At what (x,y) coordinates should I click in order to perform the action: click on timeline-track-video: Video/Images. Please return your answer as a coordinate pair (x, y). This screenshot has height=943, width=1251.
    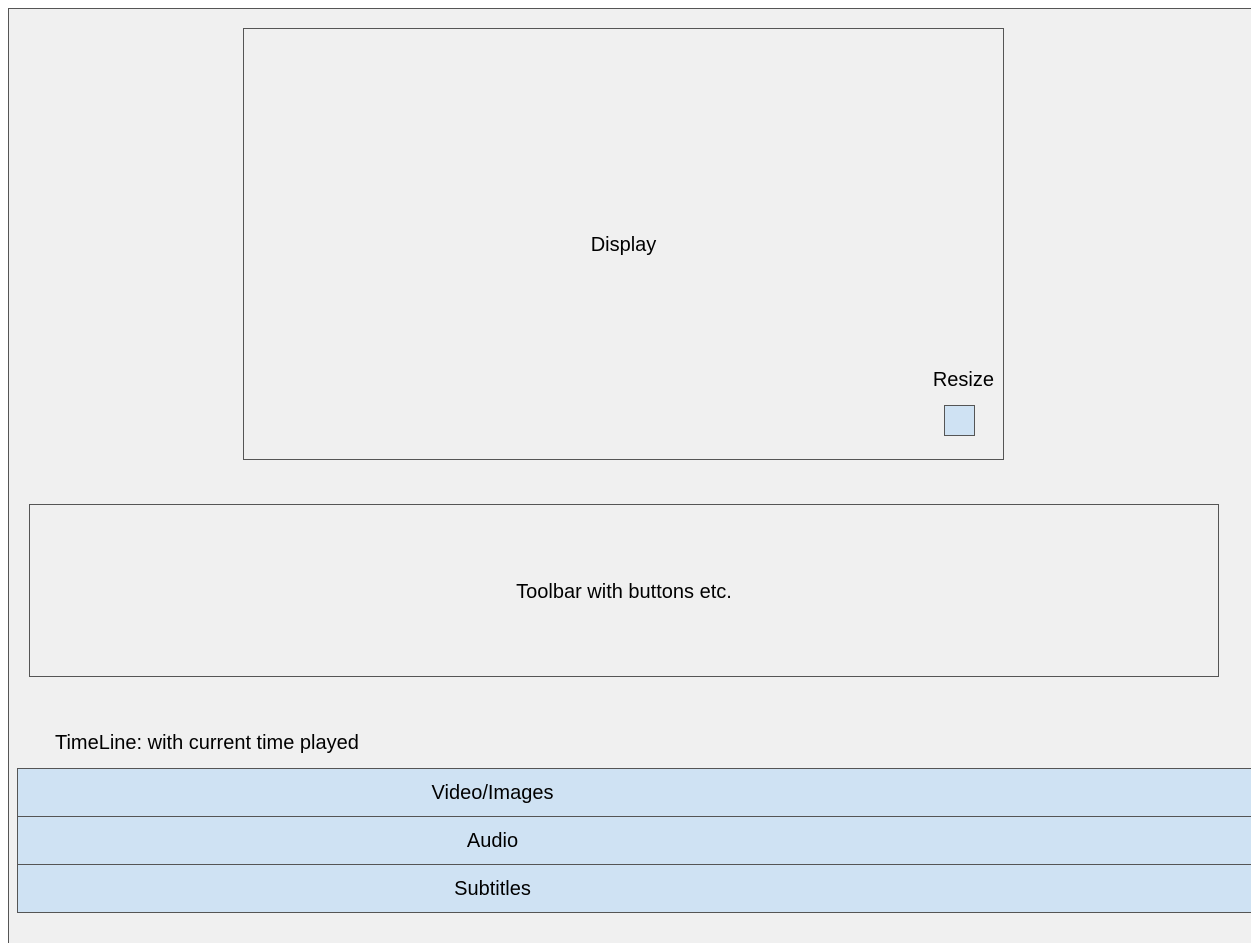
    Looking at the image, I should click on (634, 792).